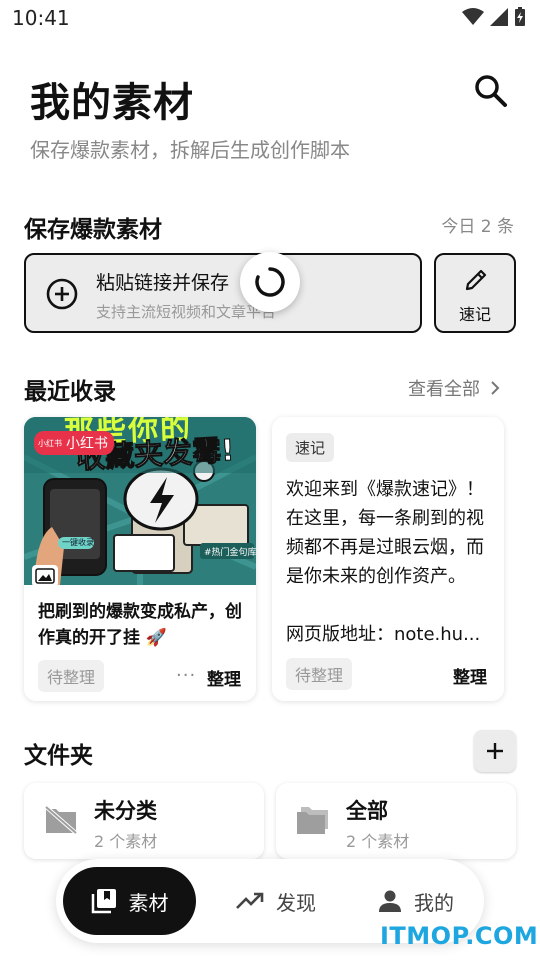 The height and width of the screenshot is (960, 540). Describe the element at coordinates (390, 901) in the screenshot. I see `person-icon` at that location.